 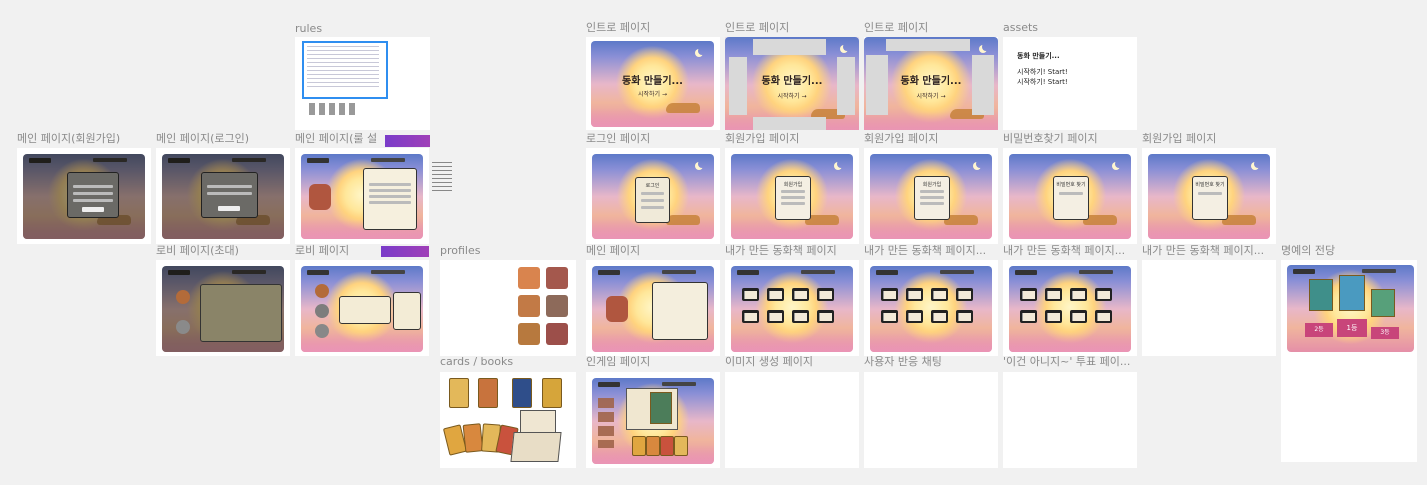 I want to click on frame-lobby-invite, so click(x=223, y=308).